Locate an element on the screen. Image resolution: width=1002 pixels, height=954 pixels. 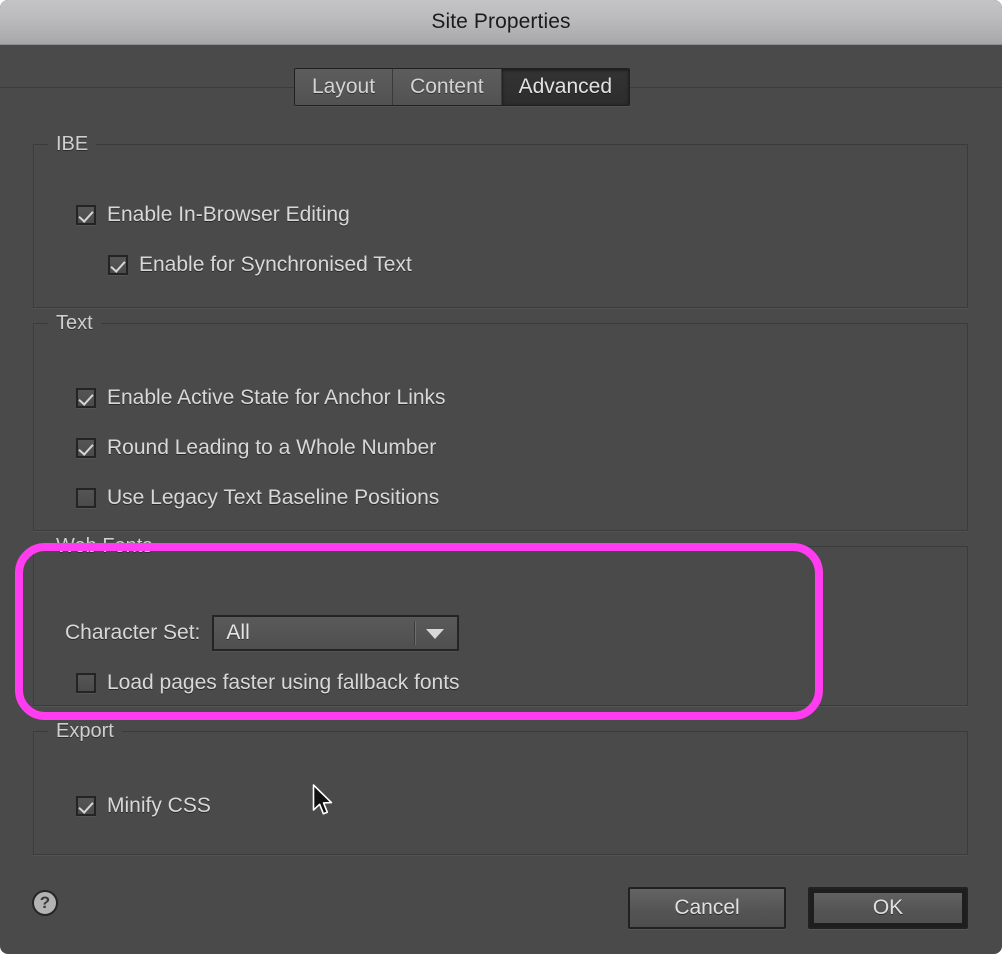
section-export: Export Minify CSS is located at coordinates (500, 787).